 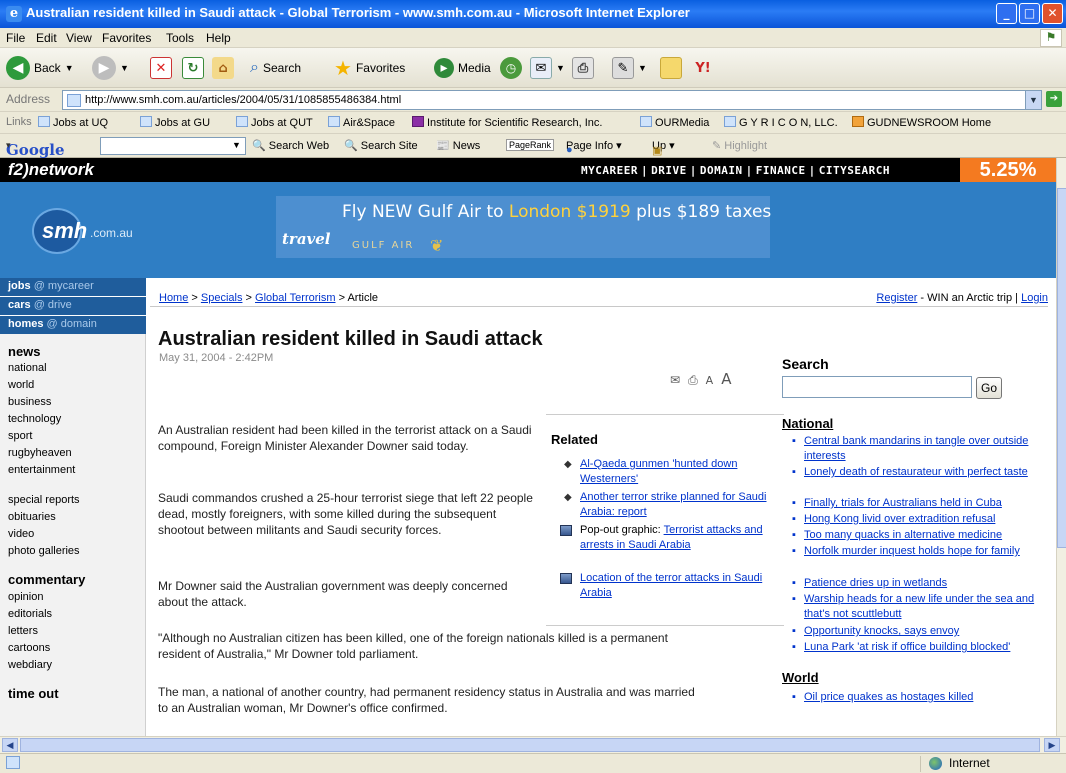 What do you see at coordinates (73, 306) in the screenshot?
I see `nav-cars: cars @ drive` at bounding box center [73, 306].